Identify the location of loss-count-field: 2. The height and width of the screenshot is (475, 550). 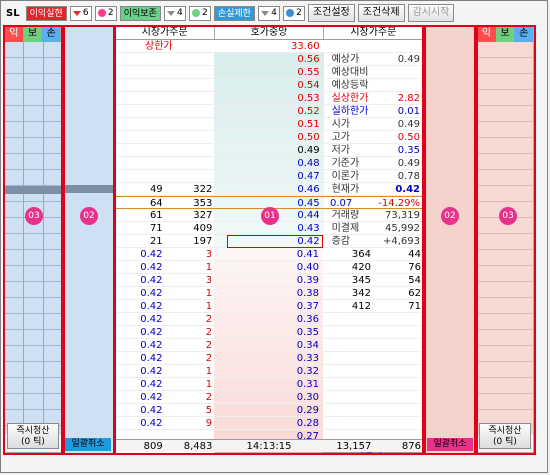
(293, 13).